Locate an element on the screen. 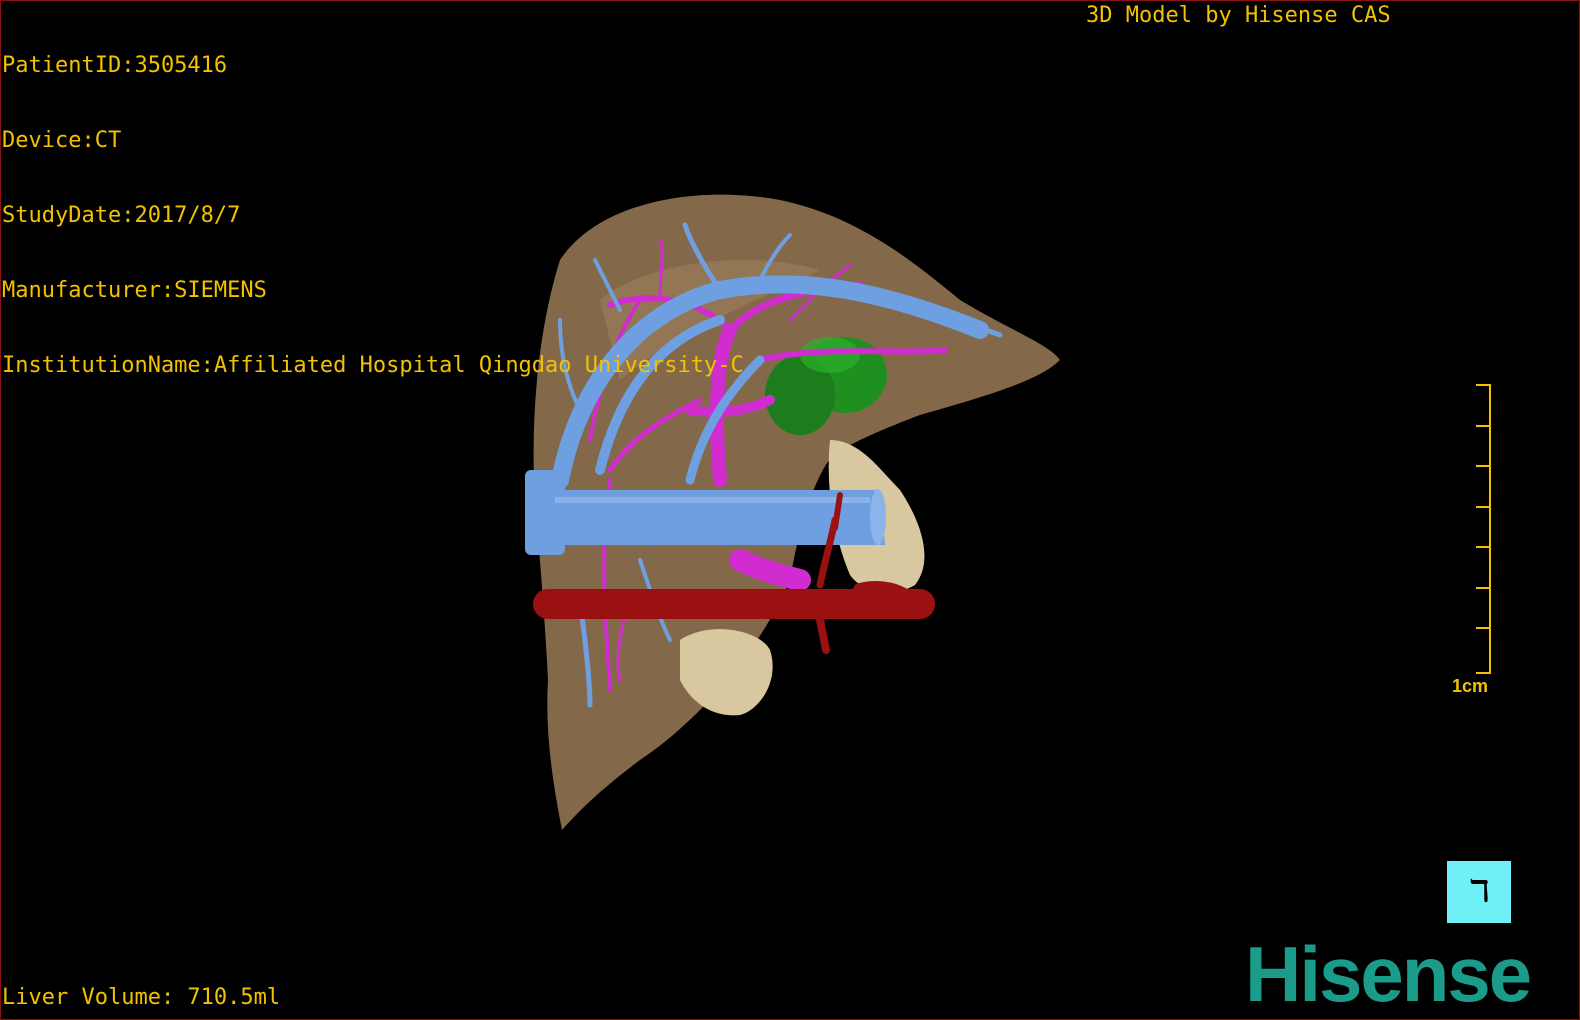 The image size is (1580, 1020). study-date-label: StudyDate:2017/8/7 is located at coordinates (121, 215).